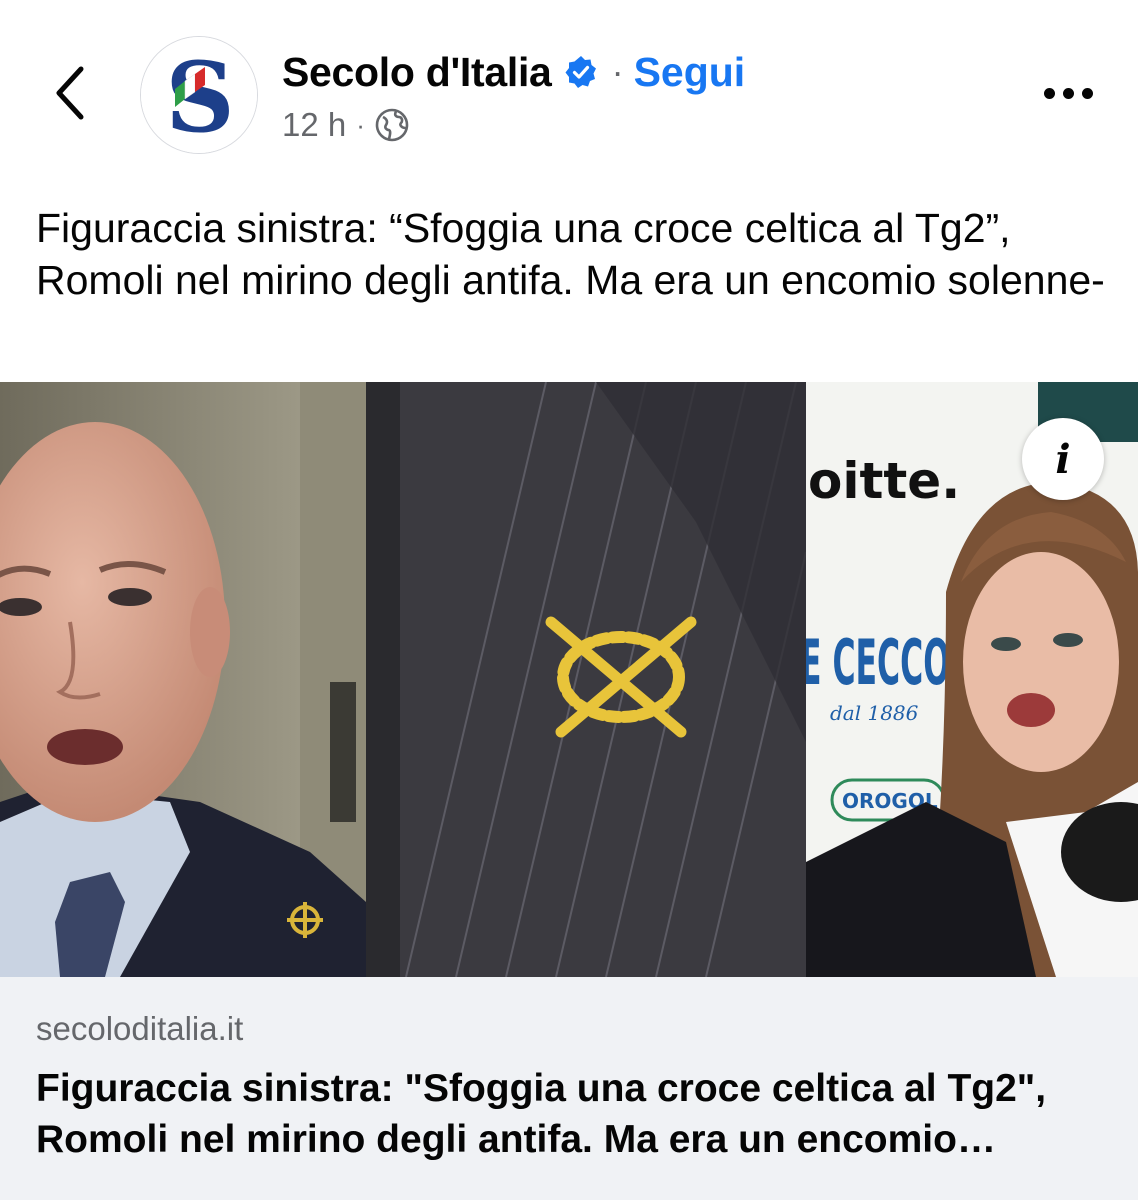 Image resolution: width=1138 pixels, height=1200 pixels. I want to click on svg-text: E CECCO, so click(878, 662).